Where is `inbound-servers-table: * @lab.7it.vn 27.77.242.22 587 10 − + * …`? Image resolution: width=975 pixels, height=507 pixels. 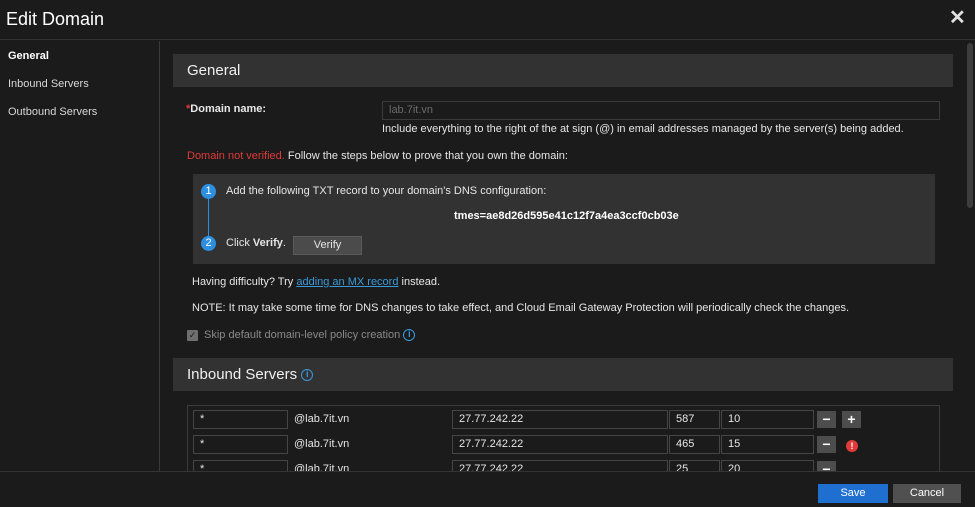 inbound-servers-table: * @lab.7it.vn 27.77.242.22 587 10 − + * … is located at coordinates (563, 438).